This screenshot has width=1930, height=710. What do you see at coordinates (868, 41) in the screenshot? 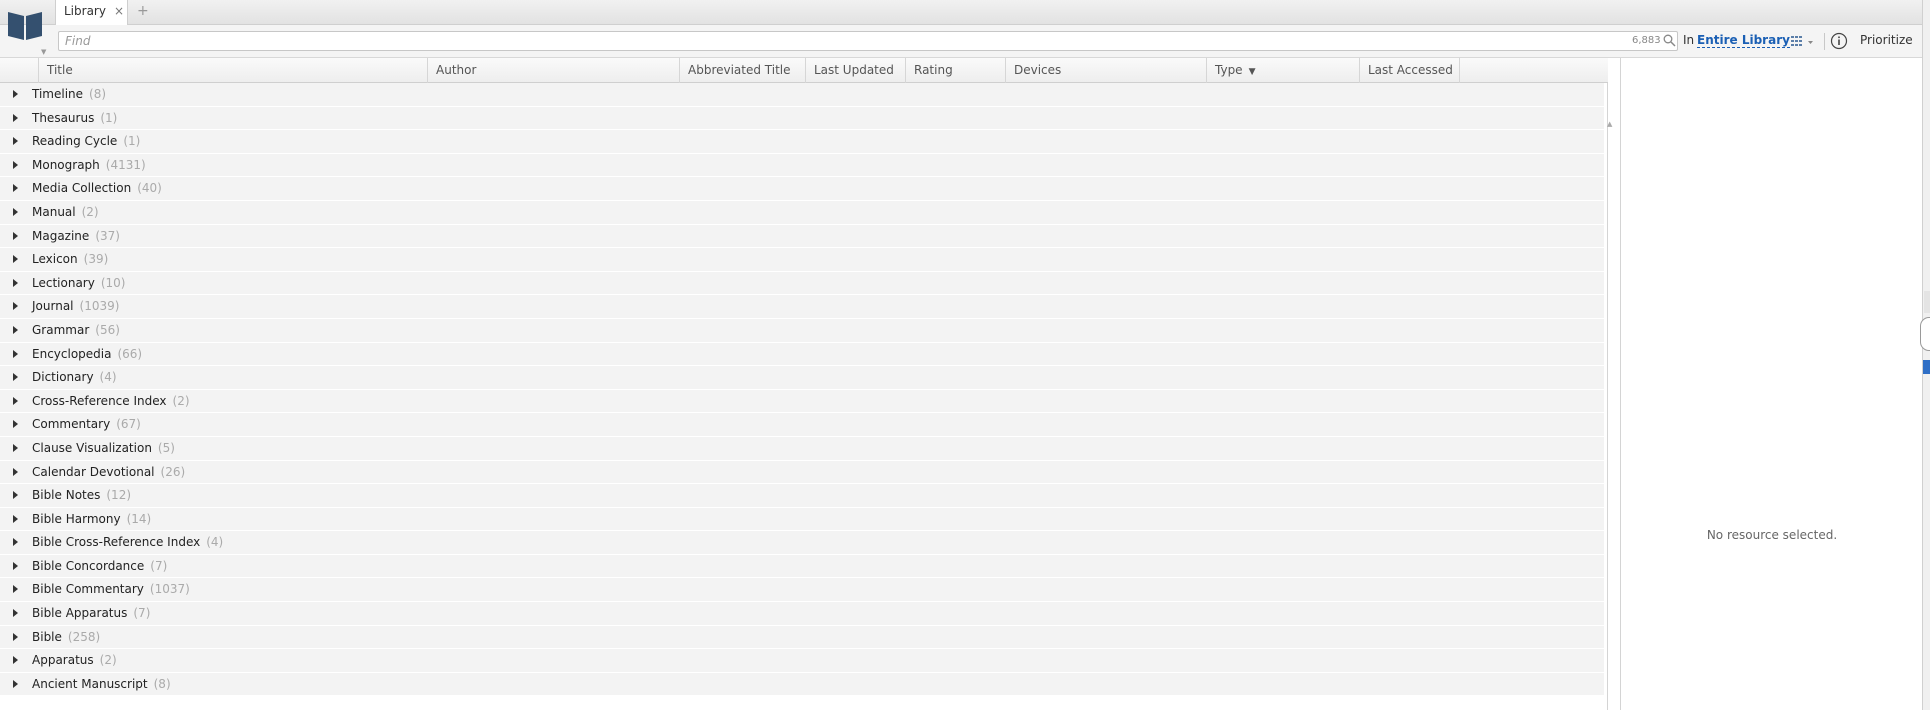
I see `find-input` at bounding box center [868, 41].